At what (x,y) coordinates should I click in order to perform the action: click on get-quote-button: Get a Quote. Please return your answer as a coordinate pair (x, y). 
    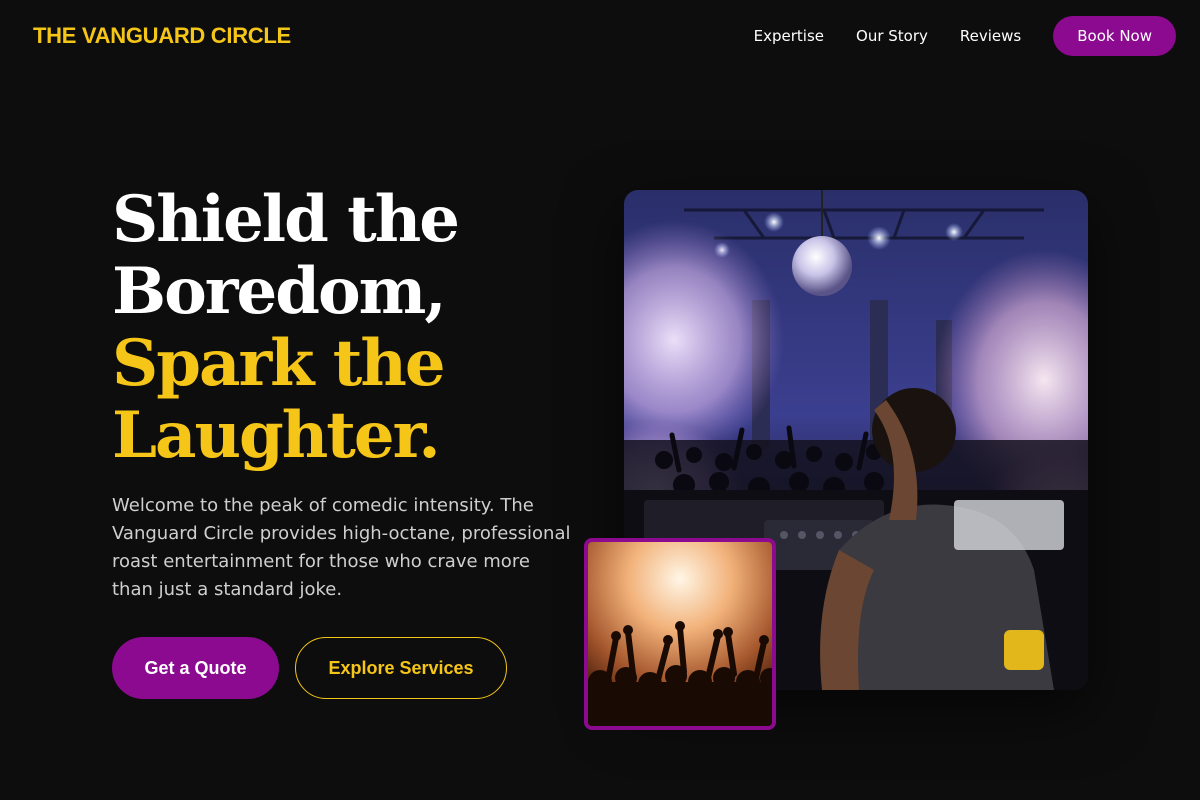
    Looking at the image, I should click on (195, 668).